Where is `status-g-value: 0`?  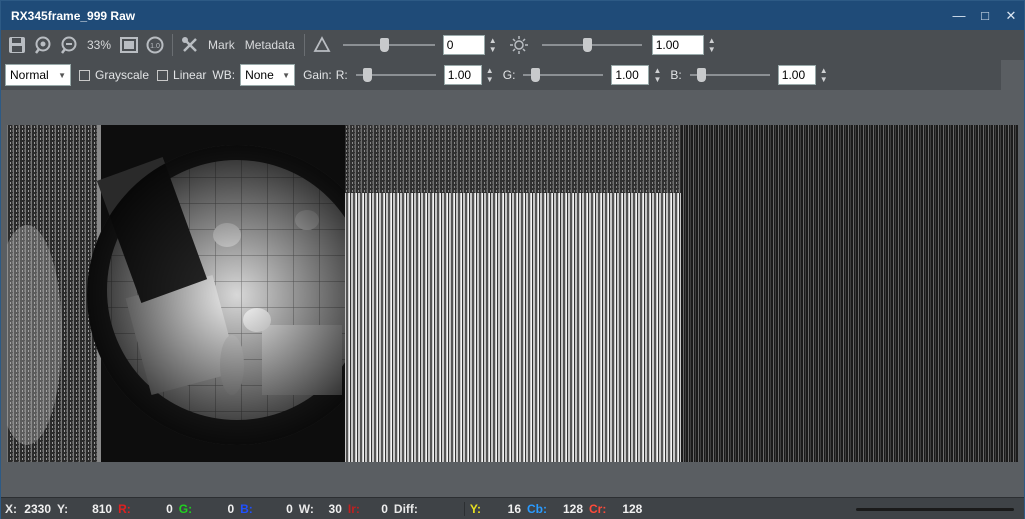 status-g-value: 0 is located at coordinates (231, 508).